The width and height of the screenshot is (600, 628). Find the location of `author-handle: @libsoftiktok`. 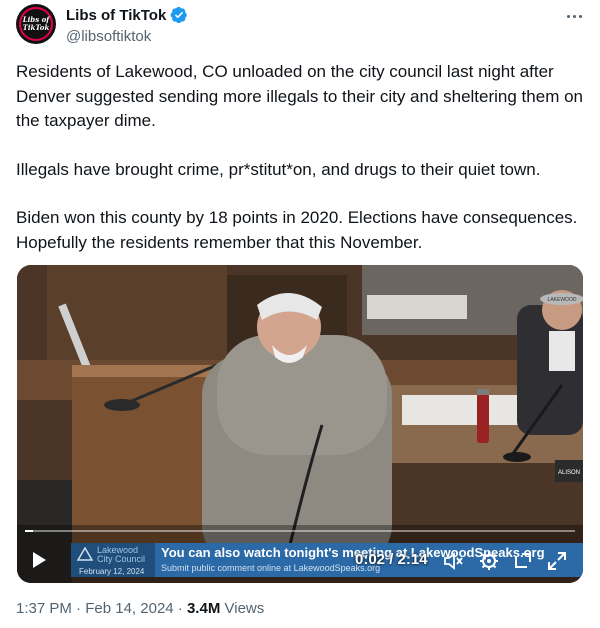

author-handle: @libsoftiktok is located at coordinates (108, 36).